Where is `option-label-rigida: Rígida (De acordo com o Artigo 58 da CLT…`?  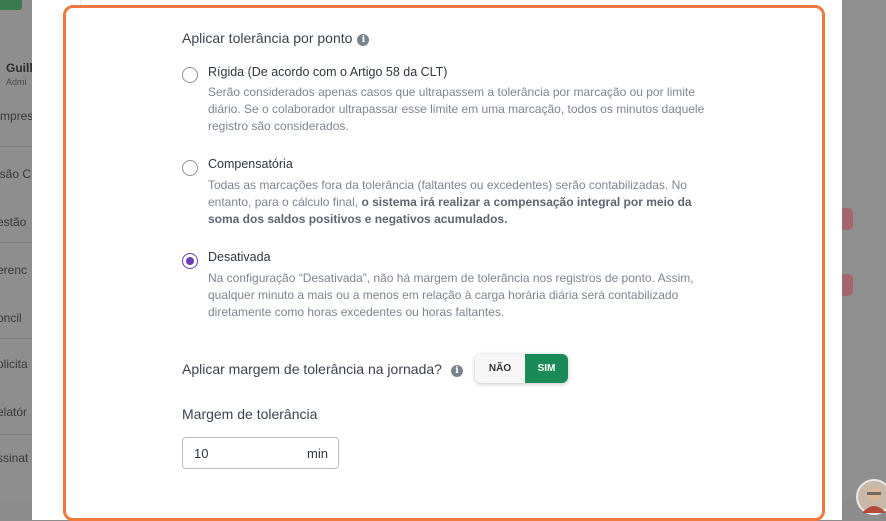
option-label-rigida: Rígida (De acordo com o Artigo 58 da CLT… is located at coordinates (327, 72).